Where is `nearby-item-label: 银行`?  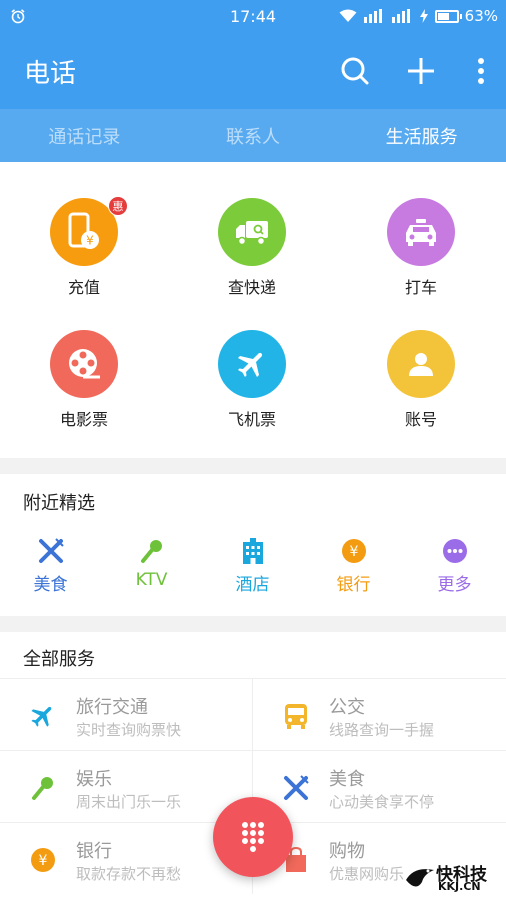
nearby-item-label: 银行 is located at coordinates (353, 585).